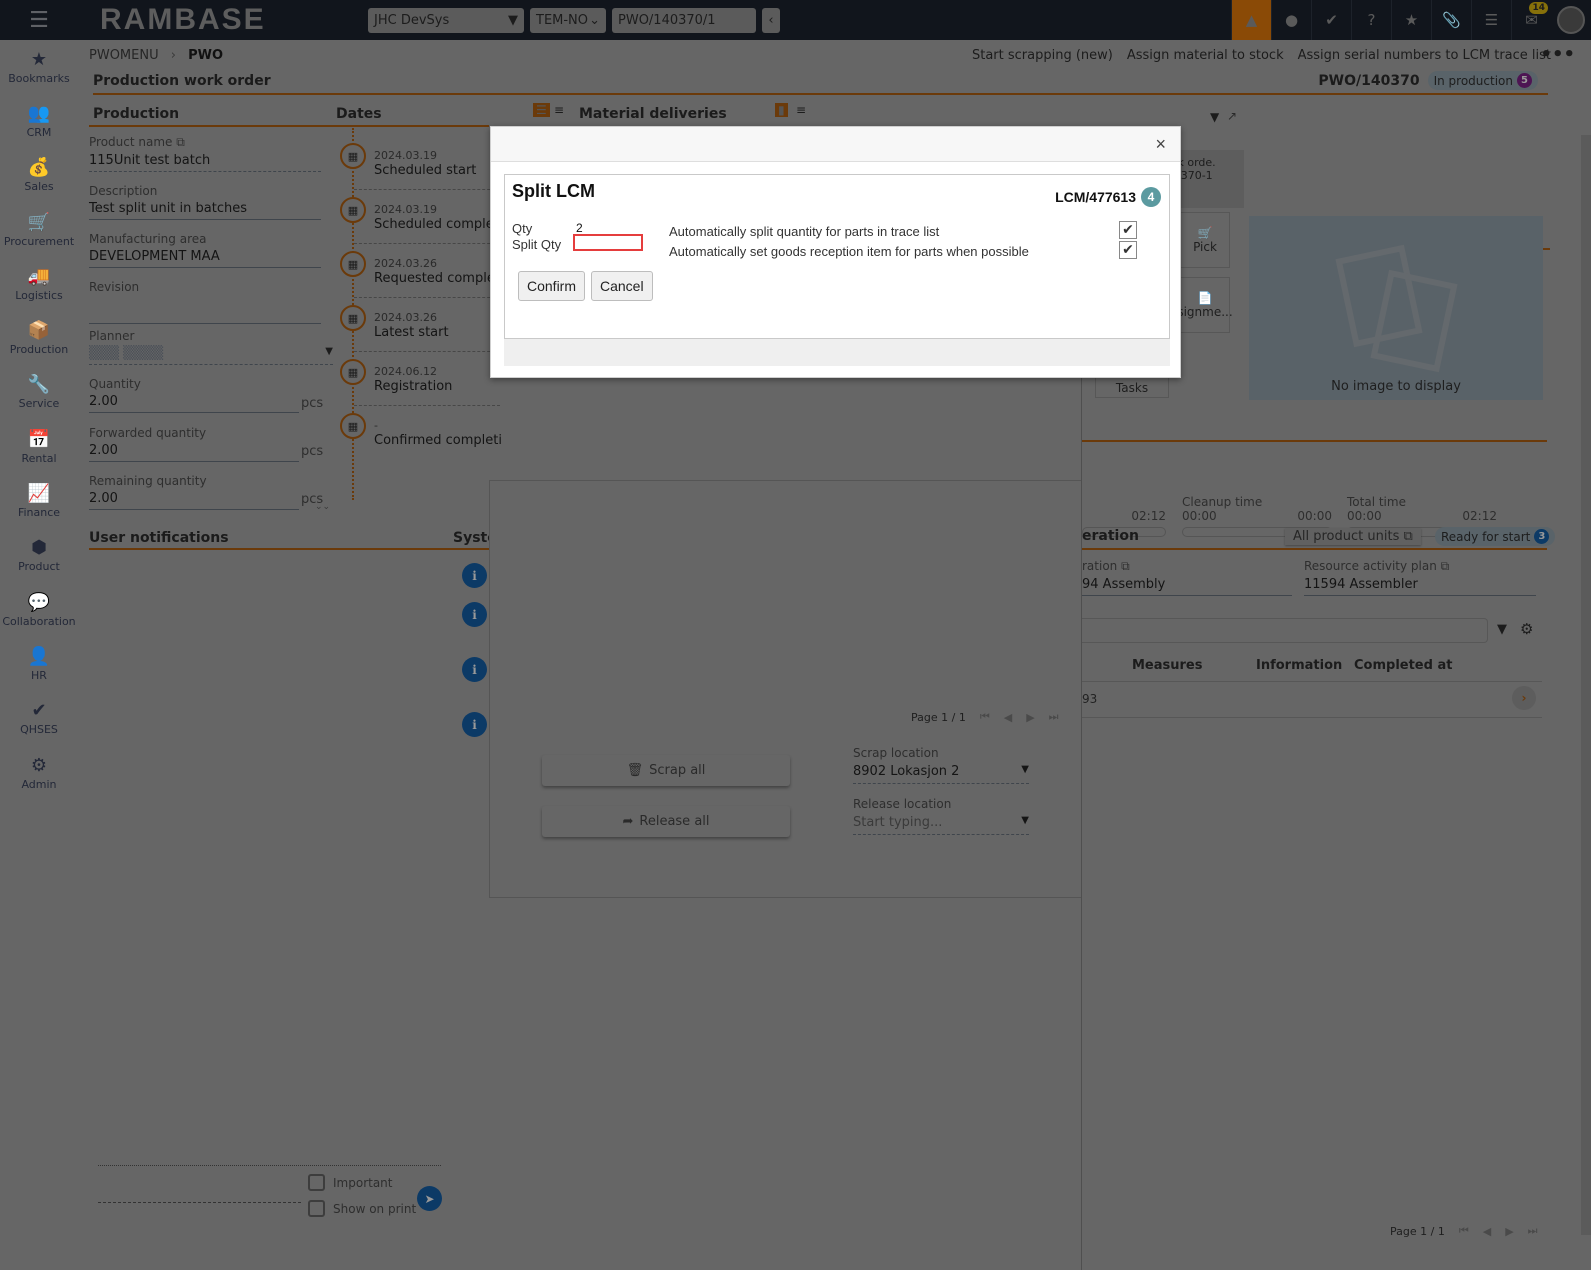  What do you see at coordinates (1167, 665) in the screenshot?
I see `column-header-measures: Measures` at bounding box center [1167, 665].